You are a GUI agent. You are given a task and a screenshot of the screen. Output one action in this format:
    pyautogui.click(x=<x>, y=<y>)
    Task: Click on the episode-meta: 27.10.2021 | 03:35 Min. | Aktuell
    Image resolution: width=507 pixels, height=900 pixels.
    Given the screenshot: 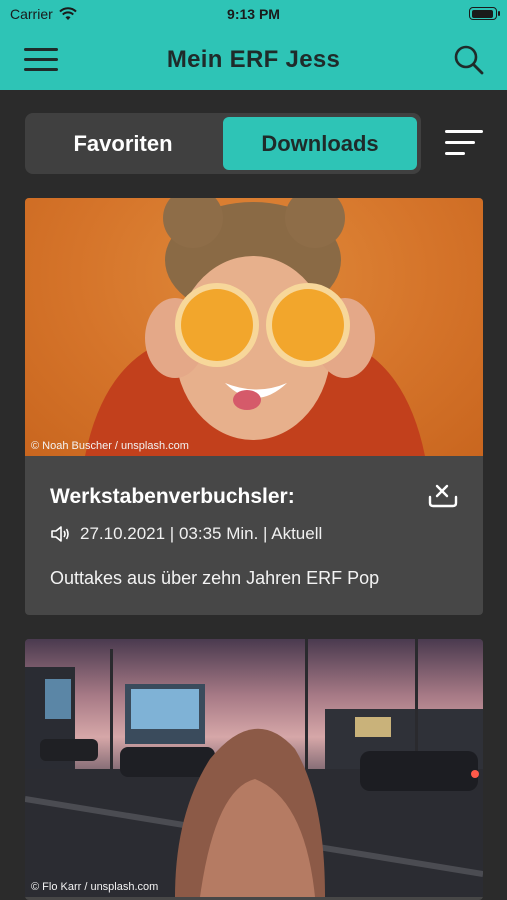 What is the action you would take?
    pyautogui.click(x=186, y=534)
    